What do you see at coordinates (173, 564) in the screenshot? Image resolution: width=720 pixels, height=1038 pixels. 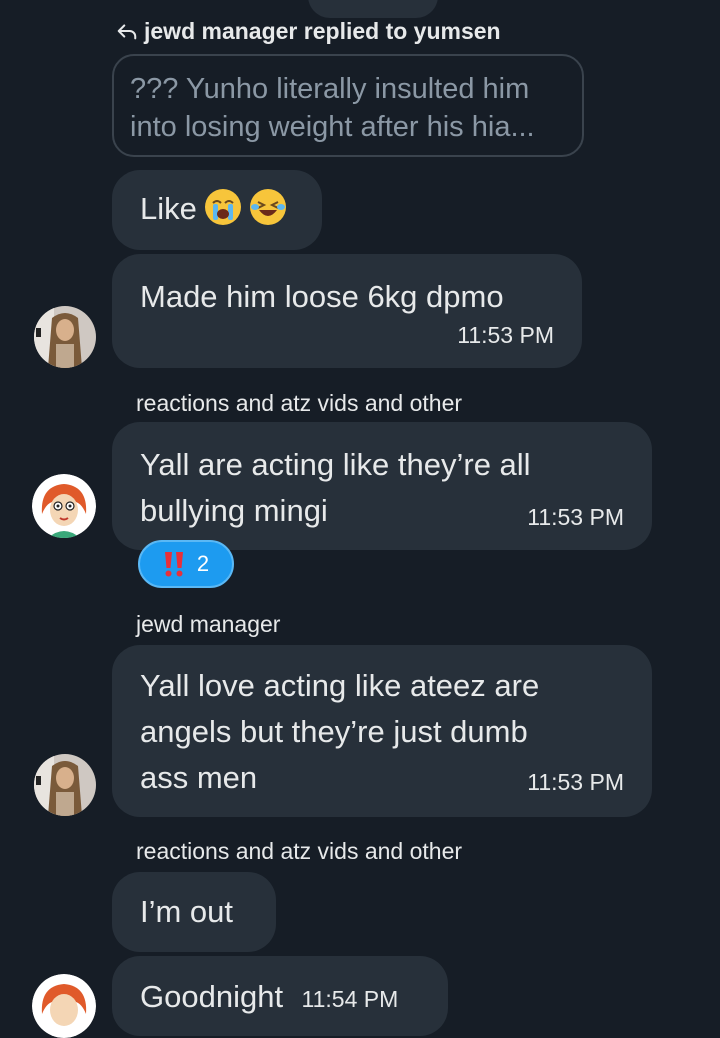 I see `double-exclamation-emoji` at bounding box center [173, 564].